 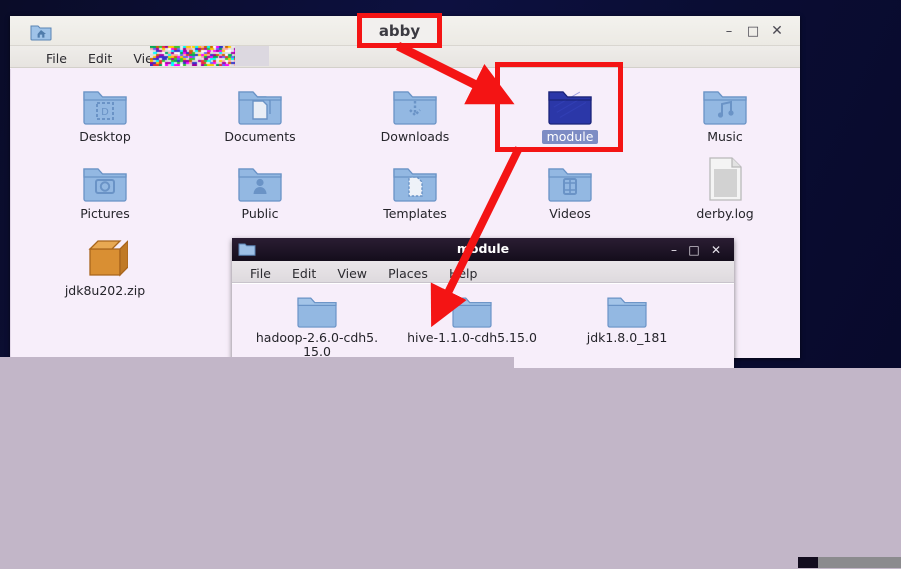 I want to click on module-menubar: File Edit View Places Help, so click(x=483, y=272).